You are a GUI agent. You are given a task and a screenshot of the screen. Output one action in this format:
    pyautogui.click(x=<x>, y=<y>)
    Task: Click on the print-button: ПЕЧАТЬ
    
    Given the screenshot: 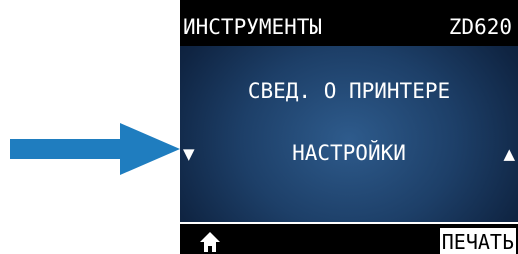 What is the action you would take?
    pyautogui.click(x=477, y=241)
    